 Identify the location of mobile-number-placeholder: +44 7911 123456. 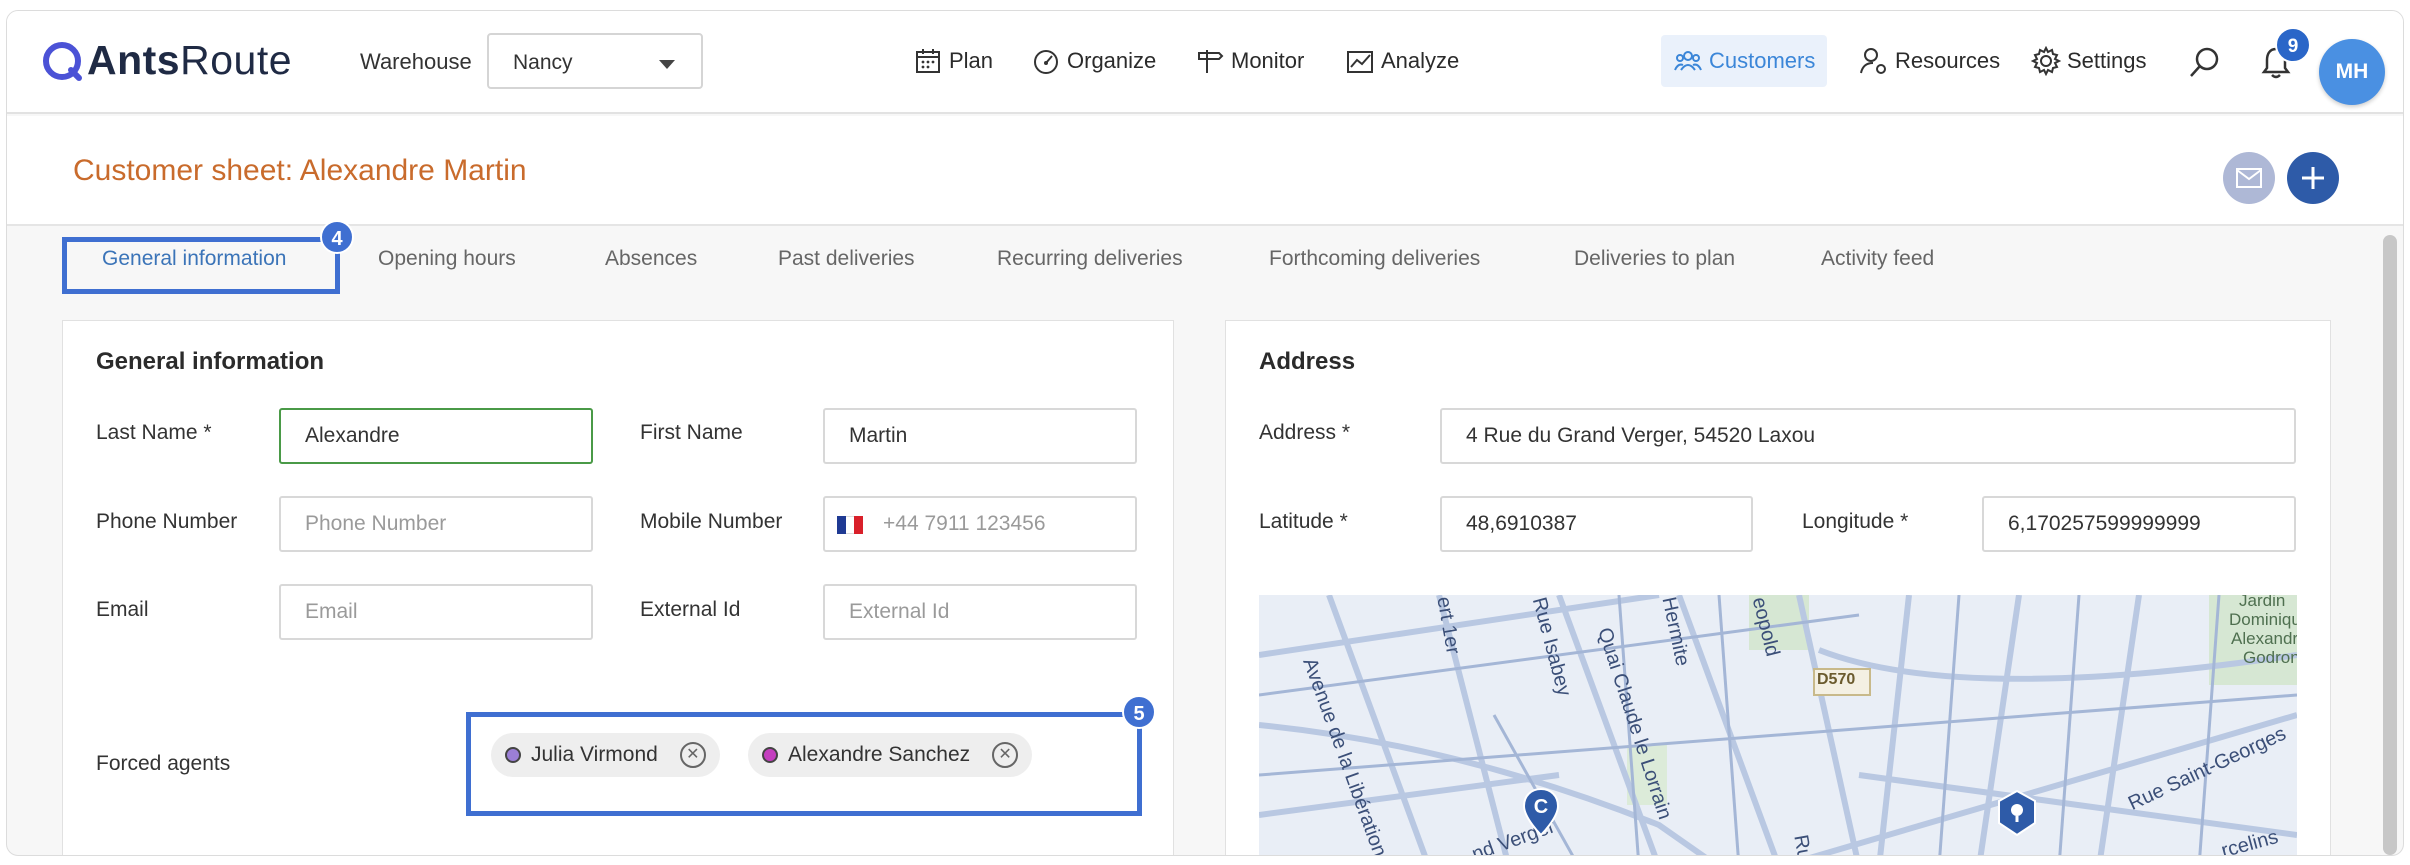
(964, 523).